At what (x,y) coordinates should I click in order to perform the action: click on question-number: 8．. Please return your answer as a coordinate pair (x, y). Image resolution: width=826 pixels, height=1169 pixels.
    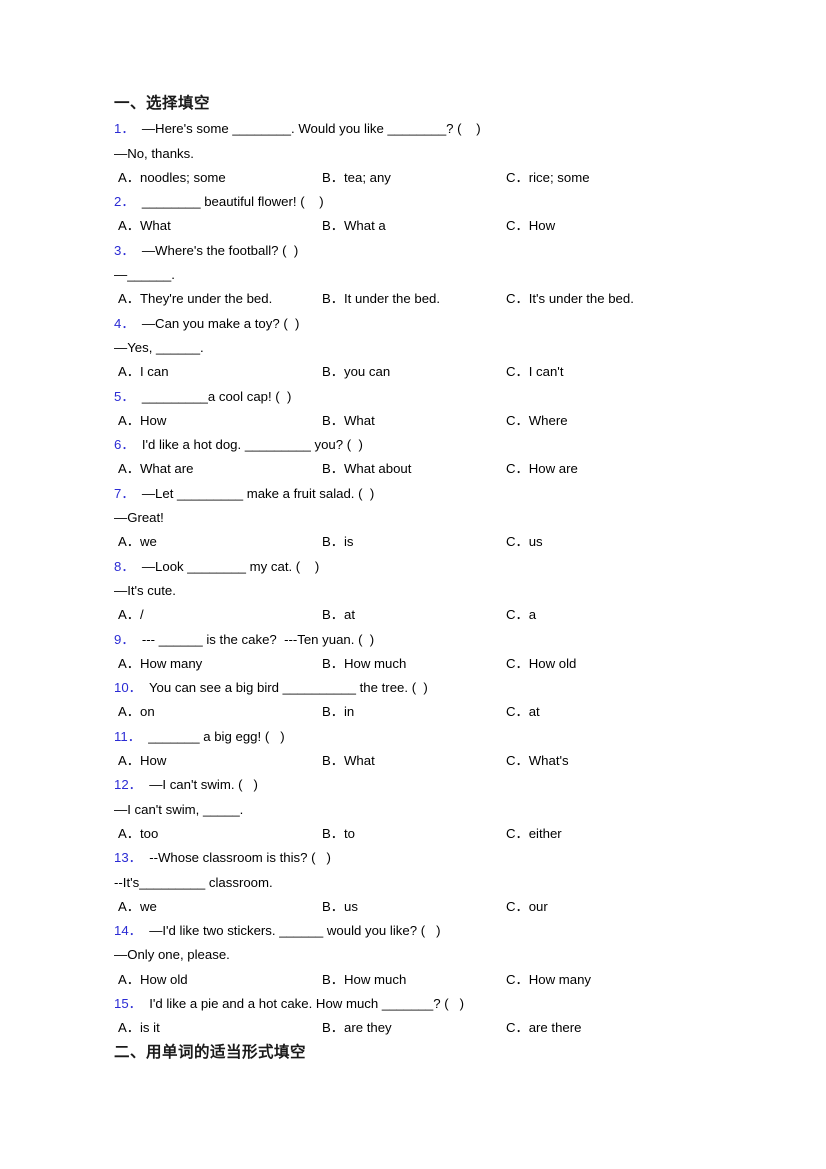
    Looking at the image, I should click on (124, 566).